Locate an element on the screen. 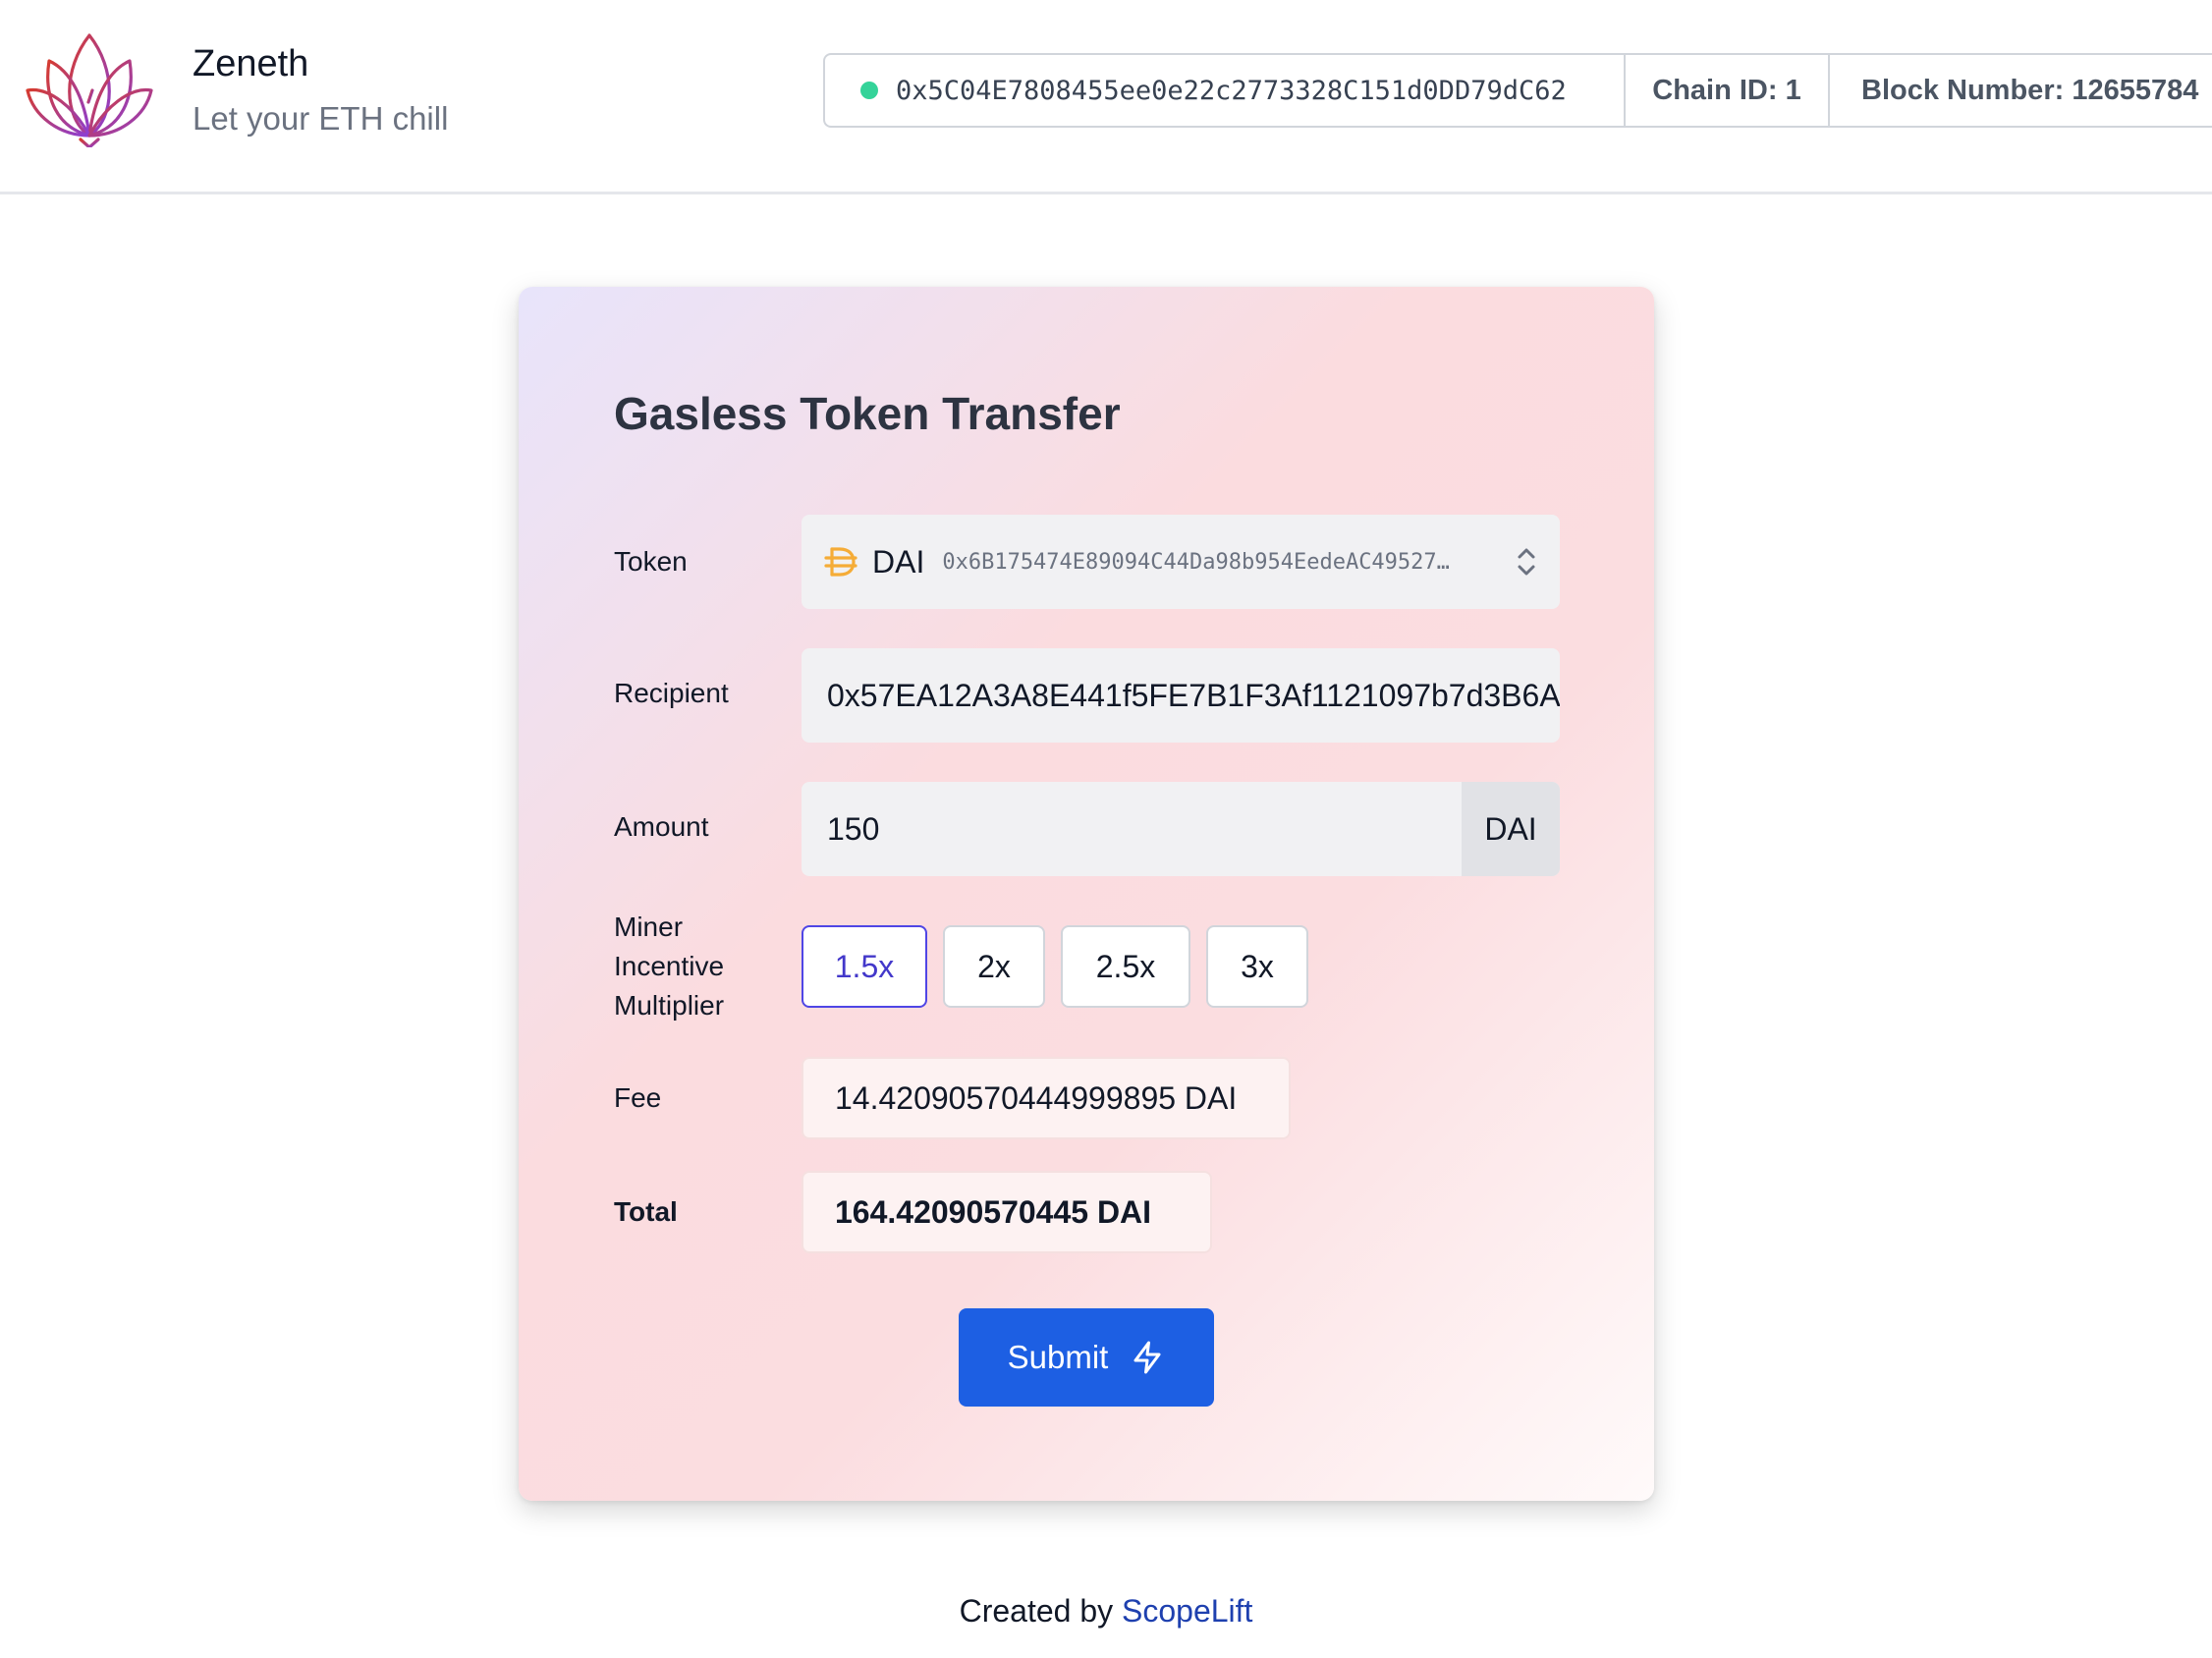 The height and width of the screenshot is (1658, 2212). lotus-logo-icon is located at coordinates (89, 90).